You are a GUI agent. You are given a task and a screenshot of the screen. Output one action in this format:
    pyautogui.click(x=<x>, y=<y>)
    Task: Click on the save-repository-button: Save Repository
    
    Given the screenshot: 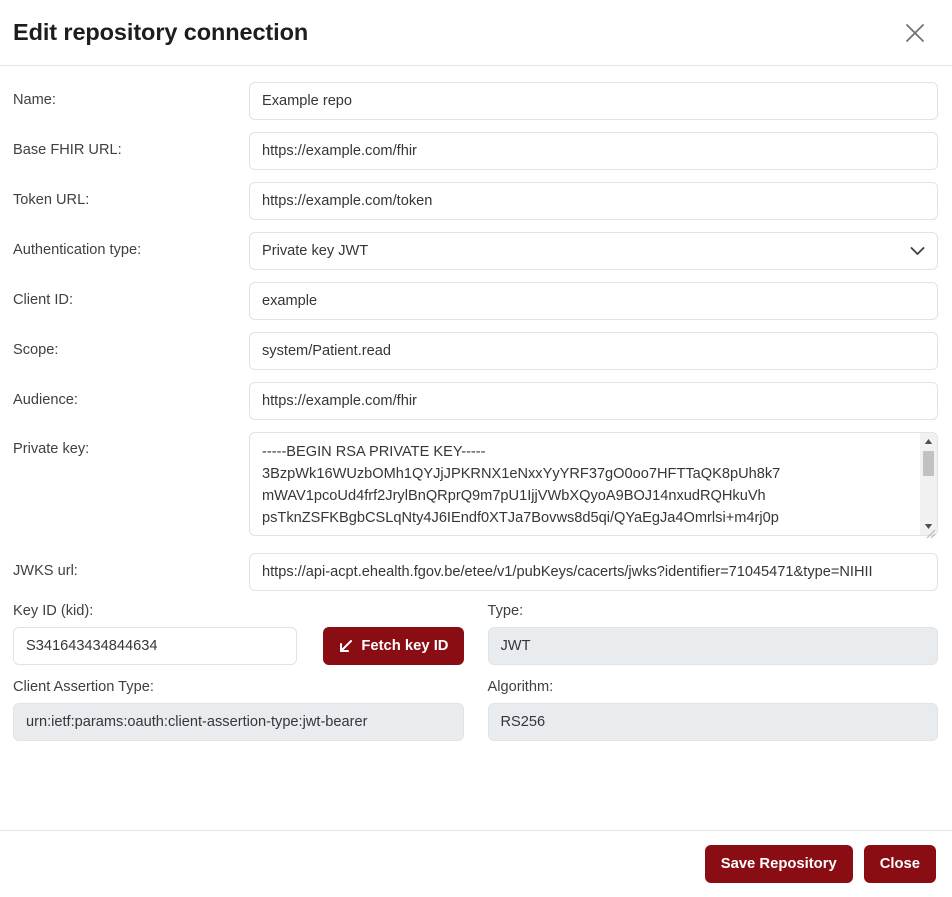 What is the action you would take?
    pyautogui.click(x=778, y=864)
    